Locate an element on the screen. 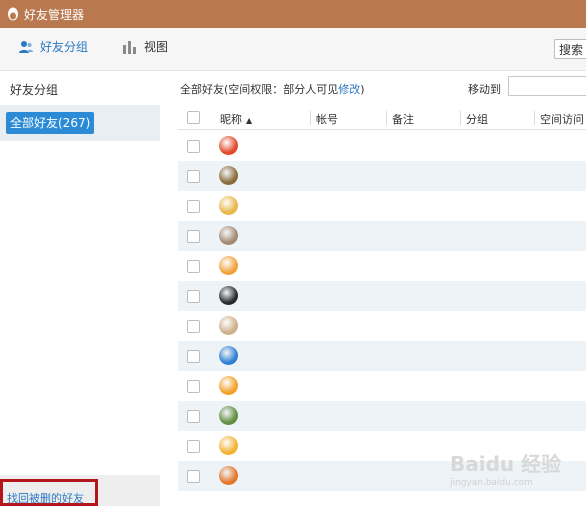  column-space-access: 空间访问 is located at coordinates (562, 119).